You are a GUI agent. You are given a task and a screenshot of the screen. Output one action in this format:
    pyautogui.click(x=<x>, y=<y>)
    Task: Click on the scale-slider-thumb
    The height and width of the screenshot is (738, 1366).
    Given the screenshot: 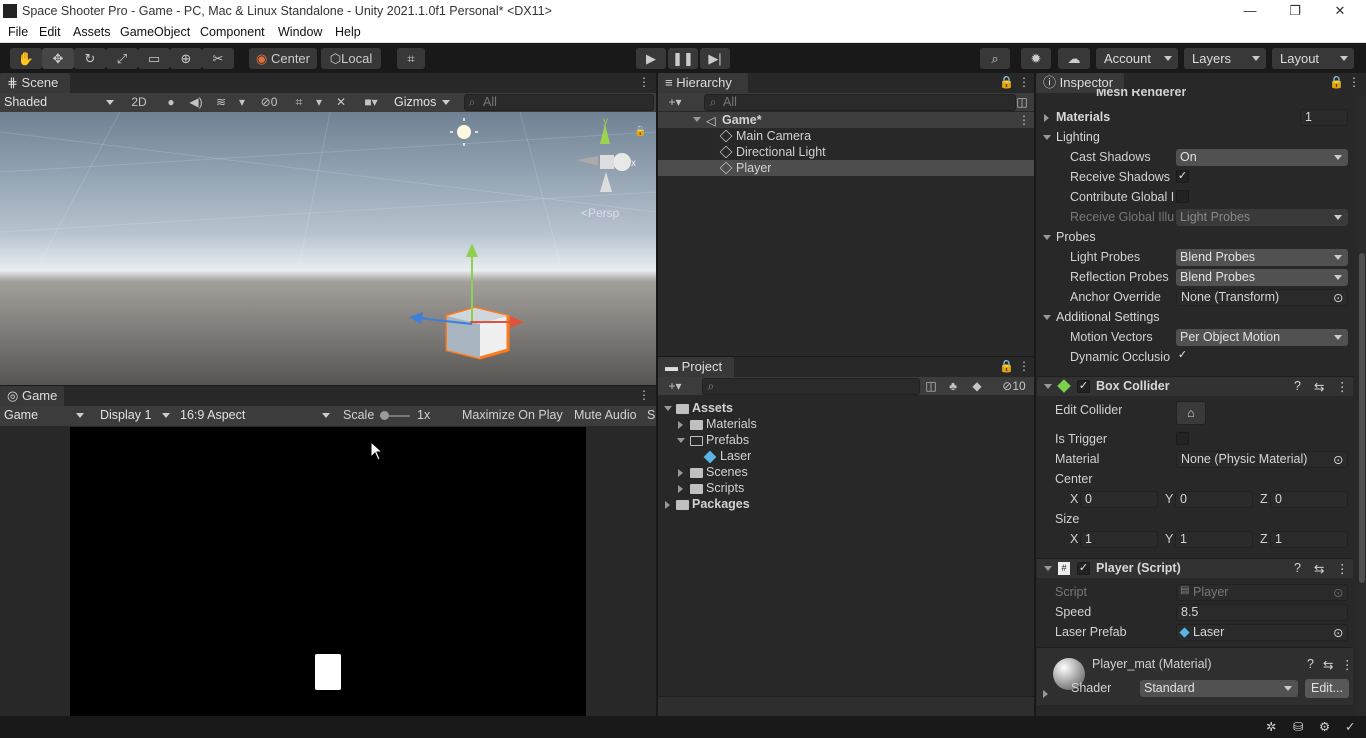 What is the action you would take?
    pyautogui.click(x=384, y=415)
    